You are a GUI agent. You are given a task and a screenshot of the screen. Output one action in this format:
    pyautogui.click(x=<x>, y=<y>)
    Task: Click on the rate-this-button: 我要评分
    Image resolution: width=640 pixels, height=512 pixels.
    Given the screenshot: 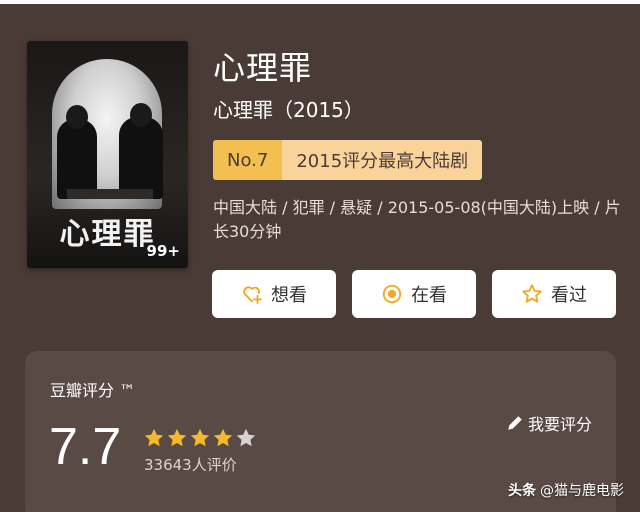 What is the action you would take?
    pyautogui.click(x=549, y=423)
    